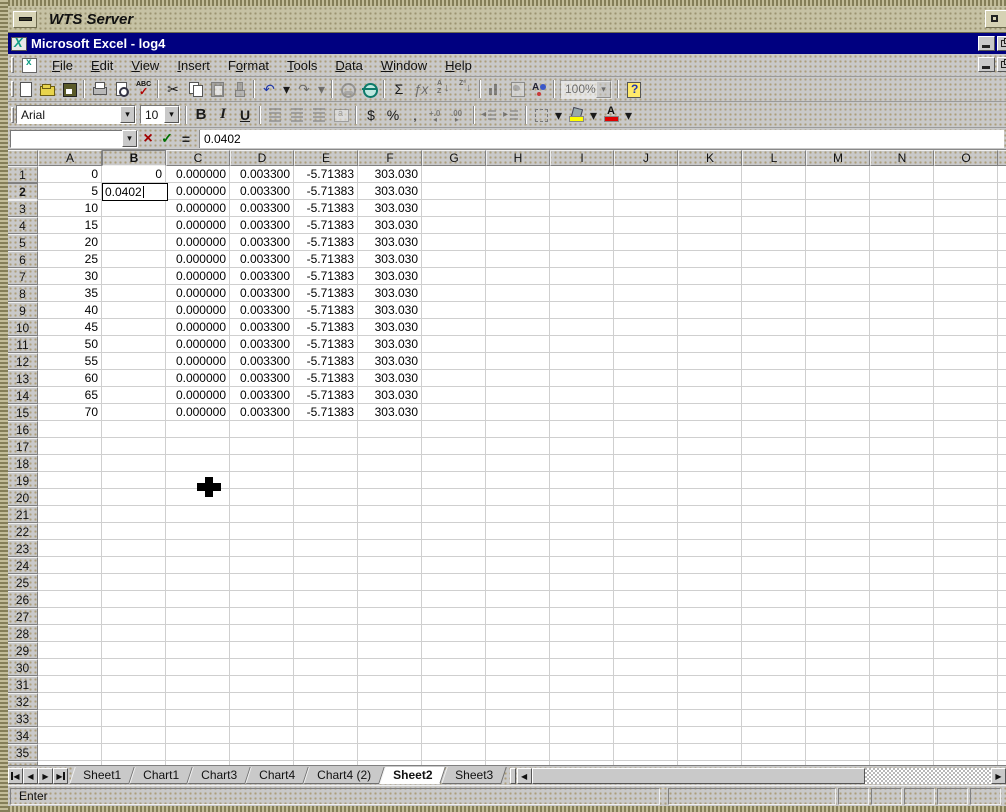 The width and height of the screenshot is (1006, 812). Describe the element at coordinates (15, 776) in the screenshot. I see `first-sheet-button: ◀` at that location.